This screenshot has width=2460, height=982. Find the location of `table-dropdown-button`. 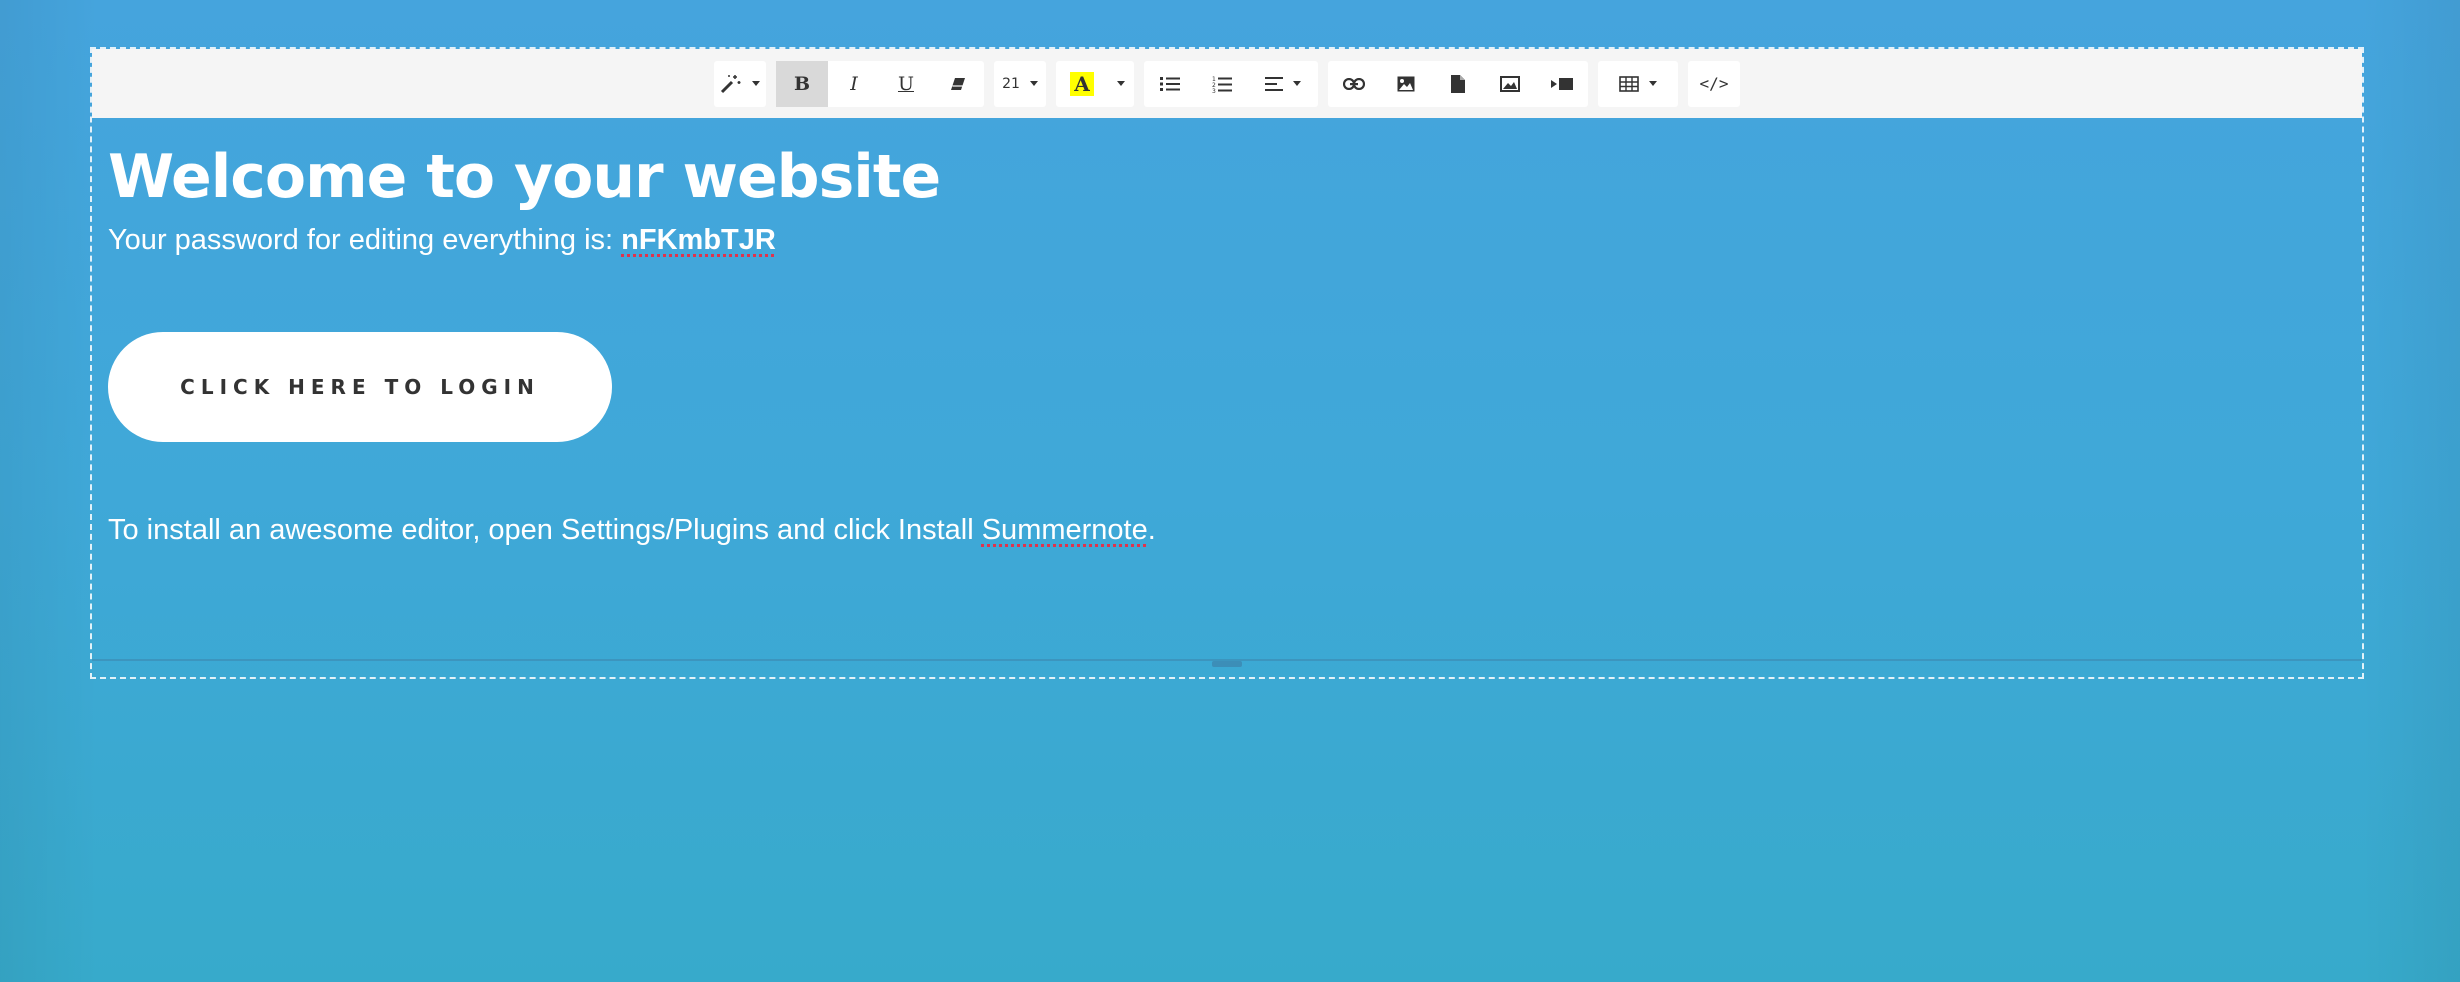

table-dropdown-button is located at coordinates (1638, 84).